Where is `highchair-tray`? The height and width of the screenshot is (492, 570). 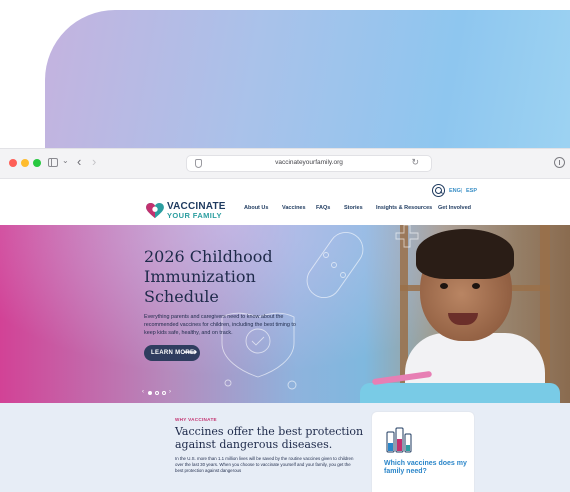
highchair-tray is located at coordinates (460, 393).